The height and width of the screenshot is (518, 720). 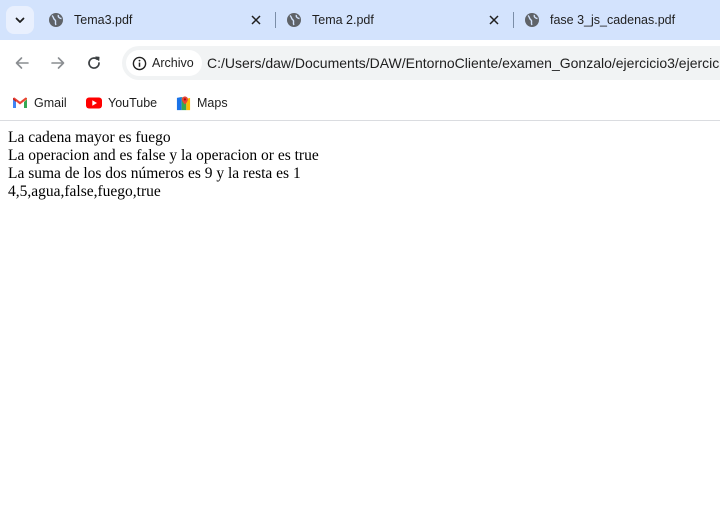 I want to click on site-info-label: Archivo, so click(x=173, y=63).